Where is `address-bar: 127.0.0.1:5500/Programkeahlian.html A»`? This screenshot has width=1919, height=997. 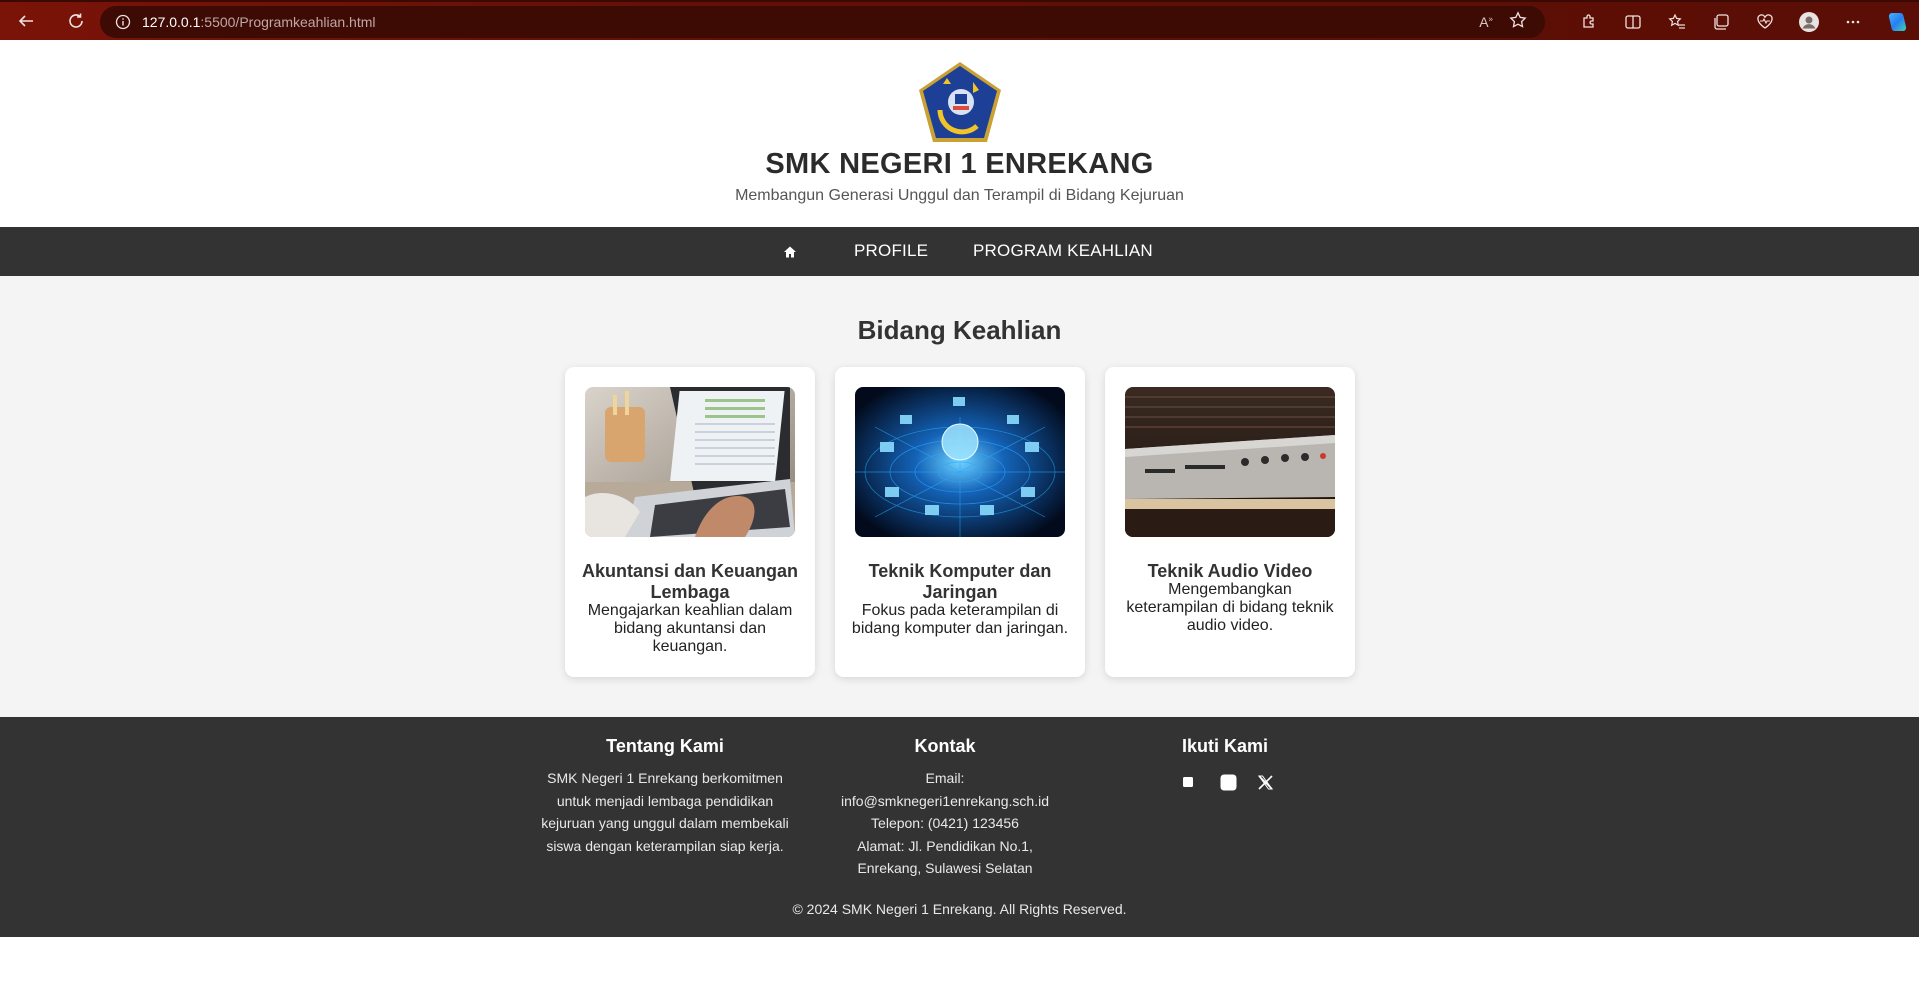
address-bar: 127.0.0.1:5500/Programkeahlian.html A» is located at coordinates (822, 22).